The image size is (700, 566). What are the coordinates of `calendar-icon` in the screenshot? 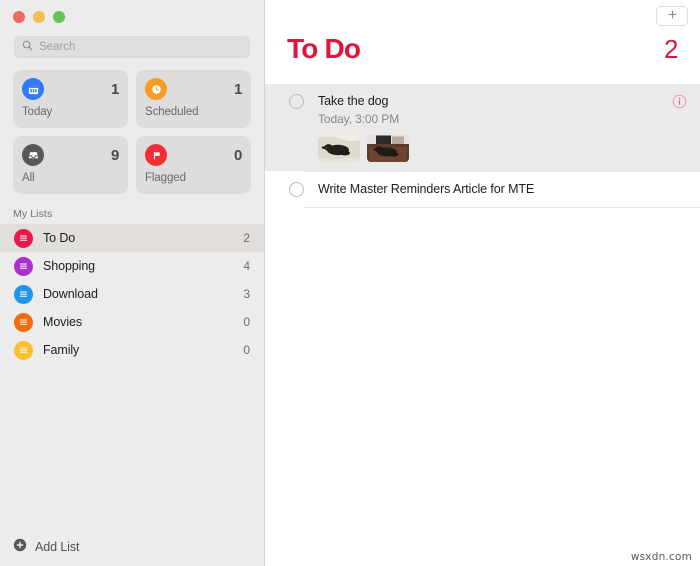 It's located at (33, 89).